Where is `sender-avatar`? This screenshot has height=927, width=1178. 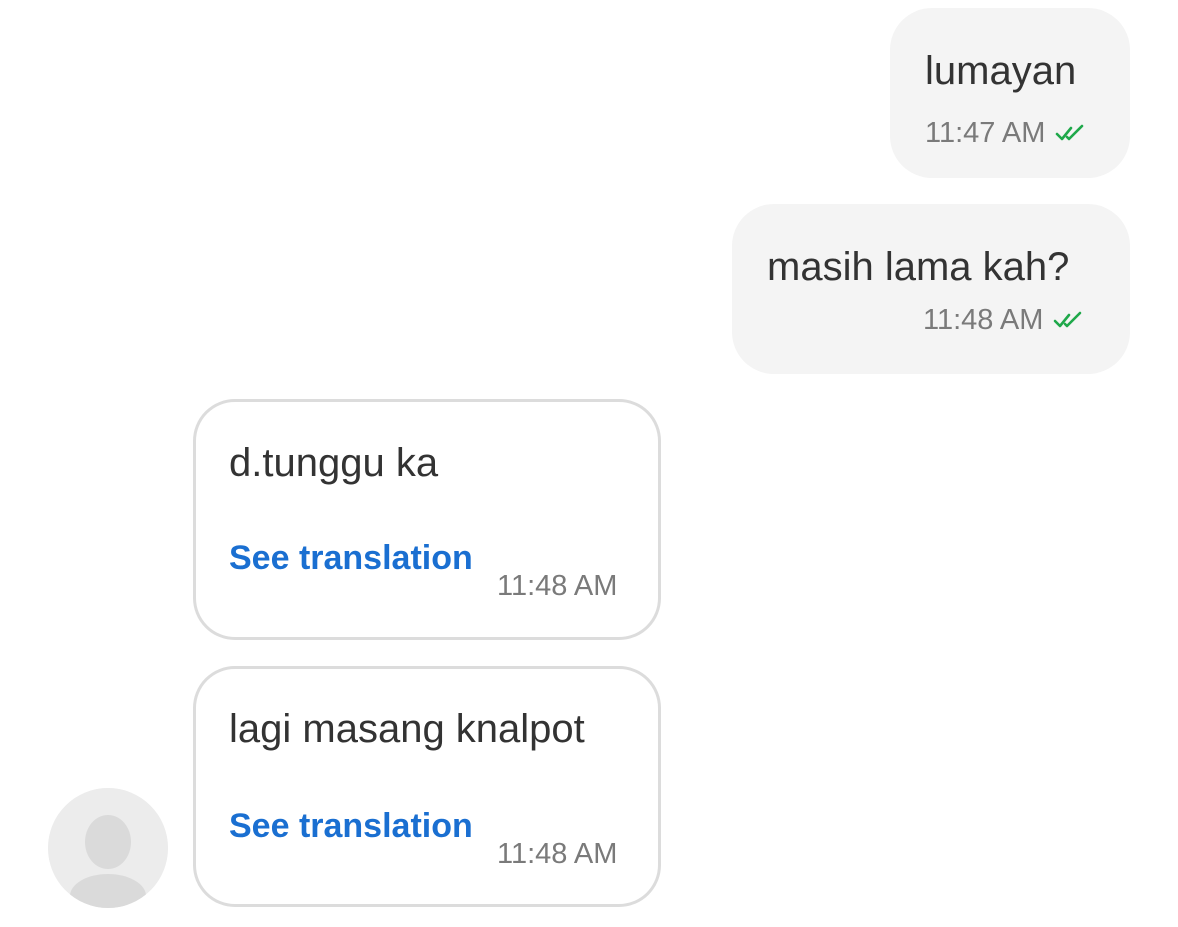 sender-avatar is located at coordinates (108, 848).